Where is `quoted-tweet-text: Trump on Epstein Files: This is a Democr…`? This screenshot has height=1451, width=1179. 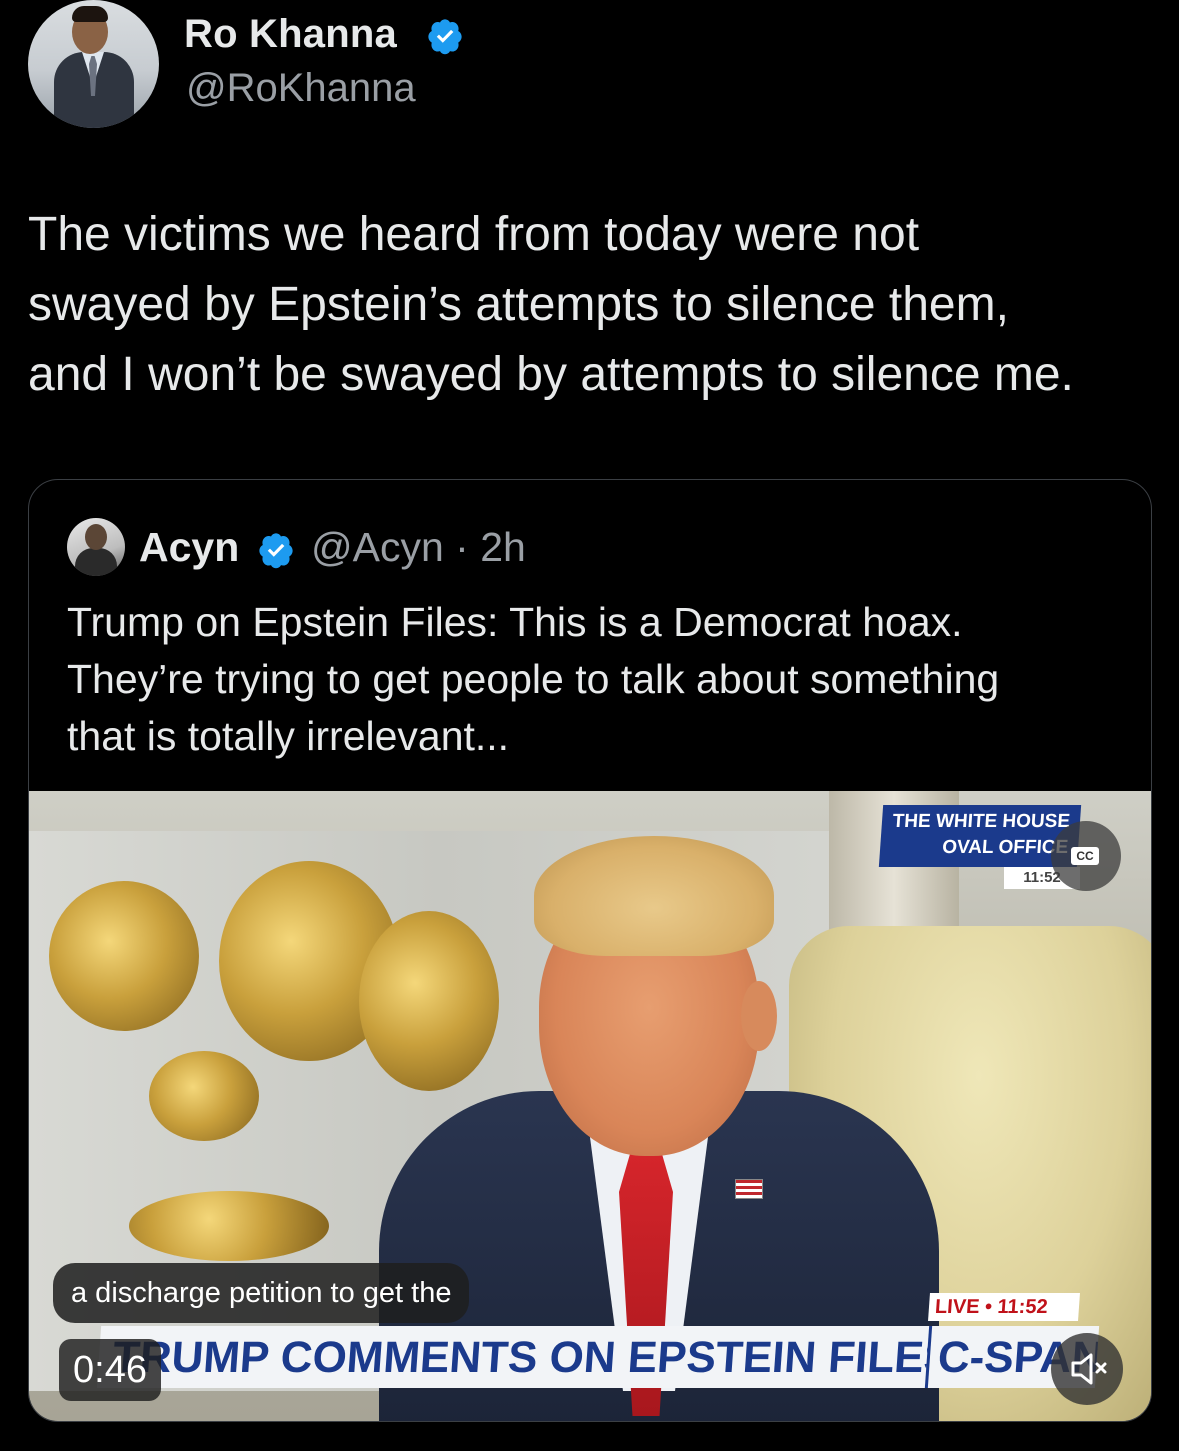 quoted-tweet-text: Trump on Epstein Files: This is a Democr… is located at coordinates (533, 679).